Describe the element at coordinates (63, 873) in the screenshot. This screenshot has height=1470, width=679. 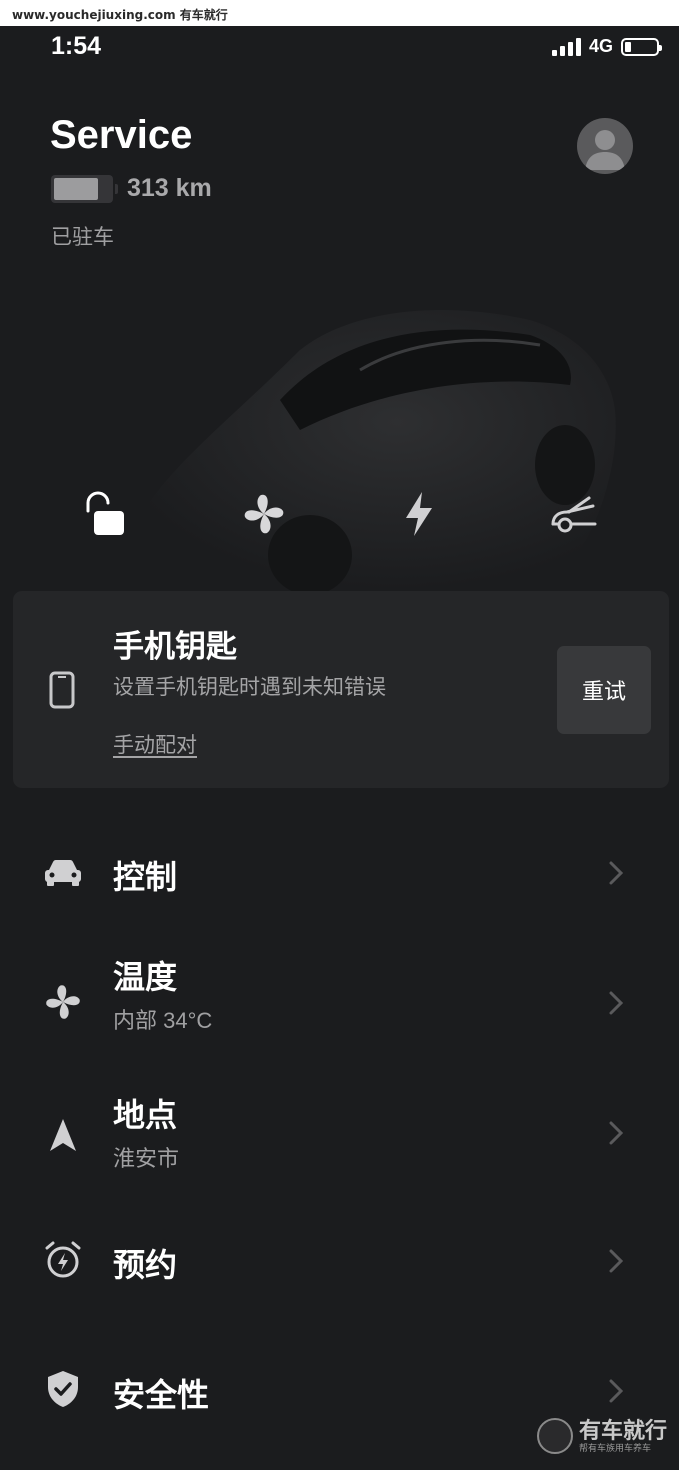
I see `car-icon` at that location.